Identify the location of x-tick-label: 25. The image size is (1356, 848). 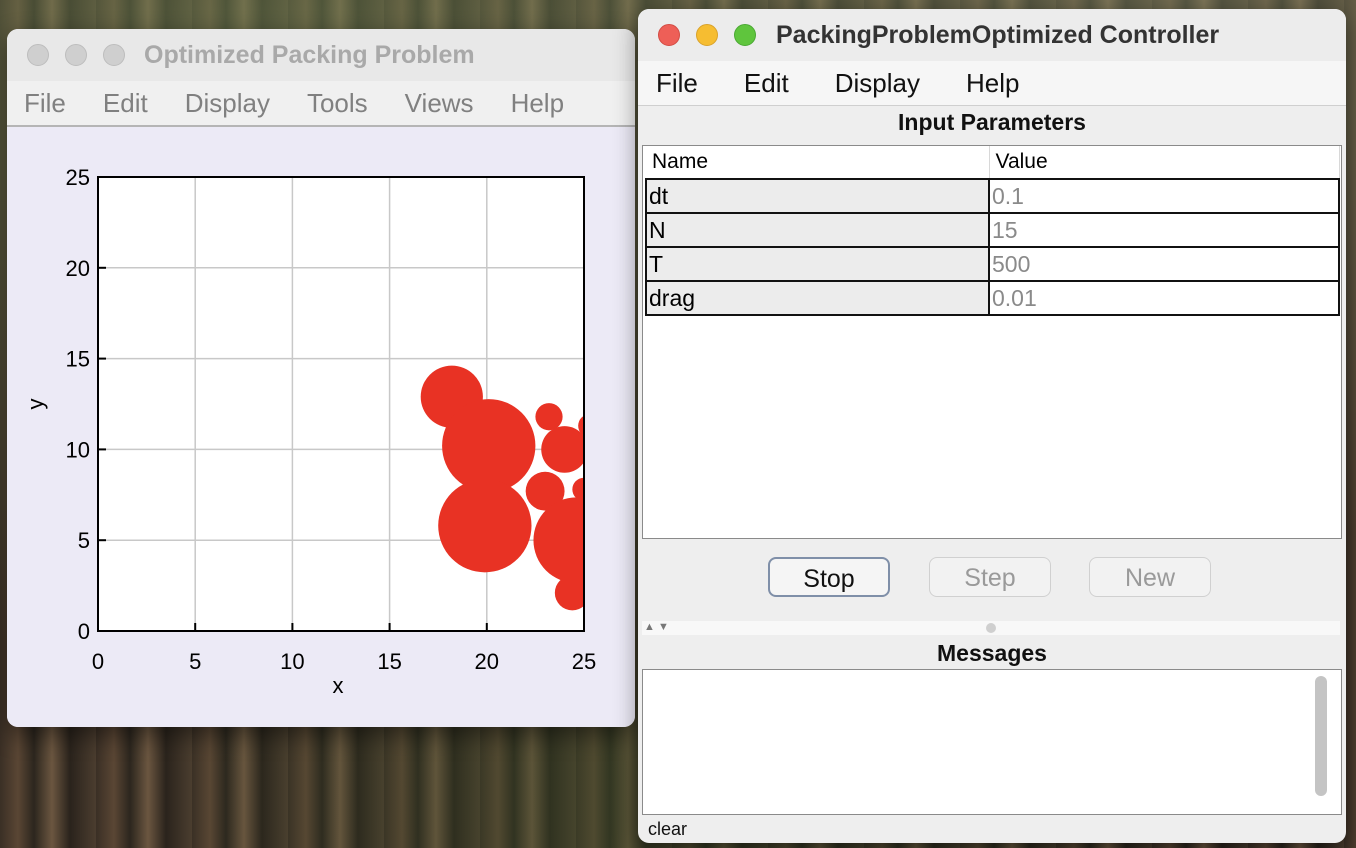
(584, 661).